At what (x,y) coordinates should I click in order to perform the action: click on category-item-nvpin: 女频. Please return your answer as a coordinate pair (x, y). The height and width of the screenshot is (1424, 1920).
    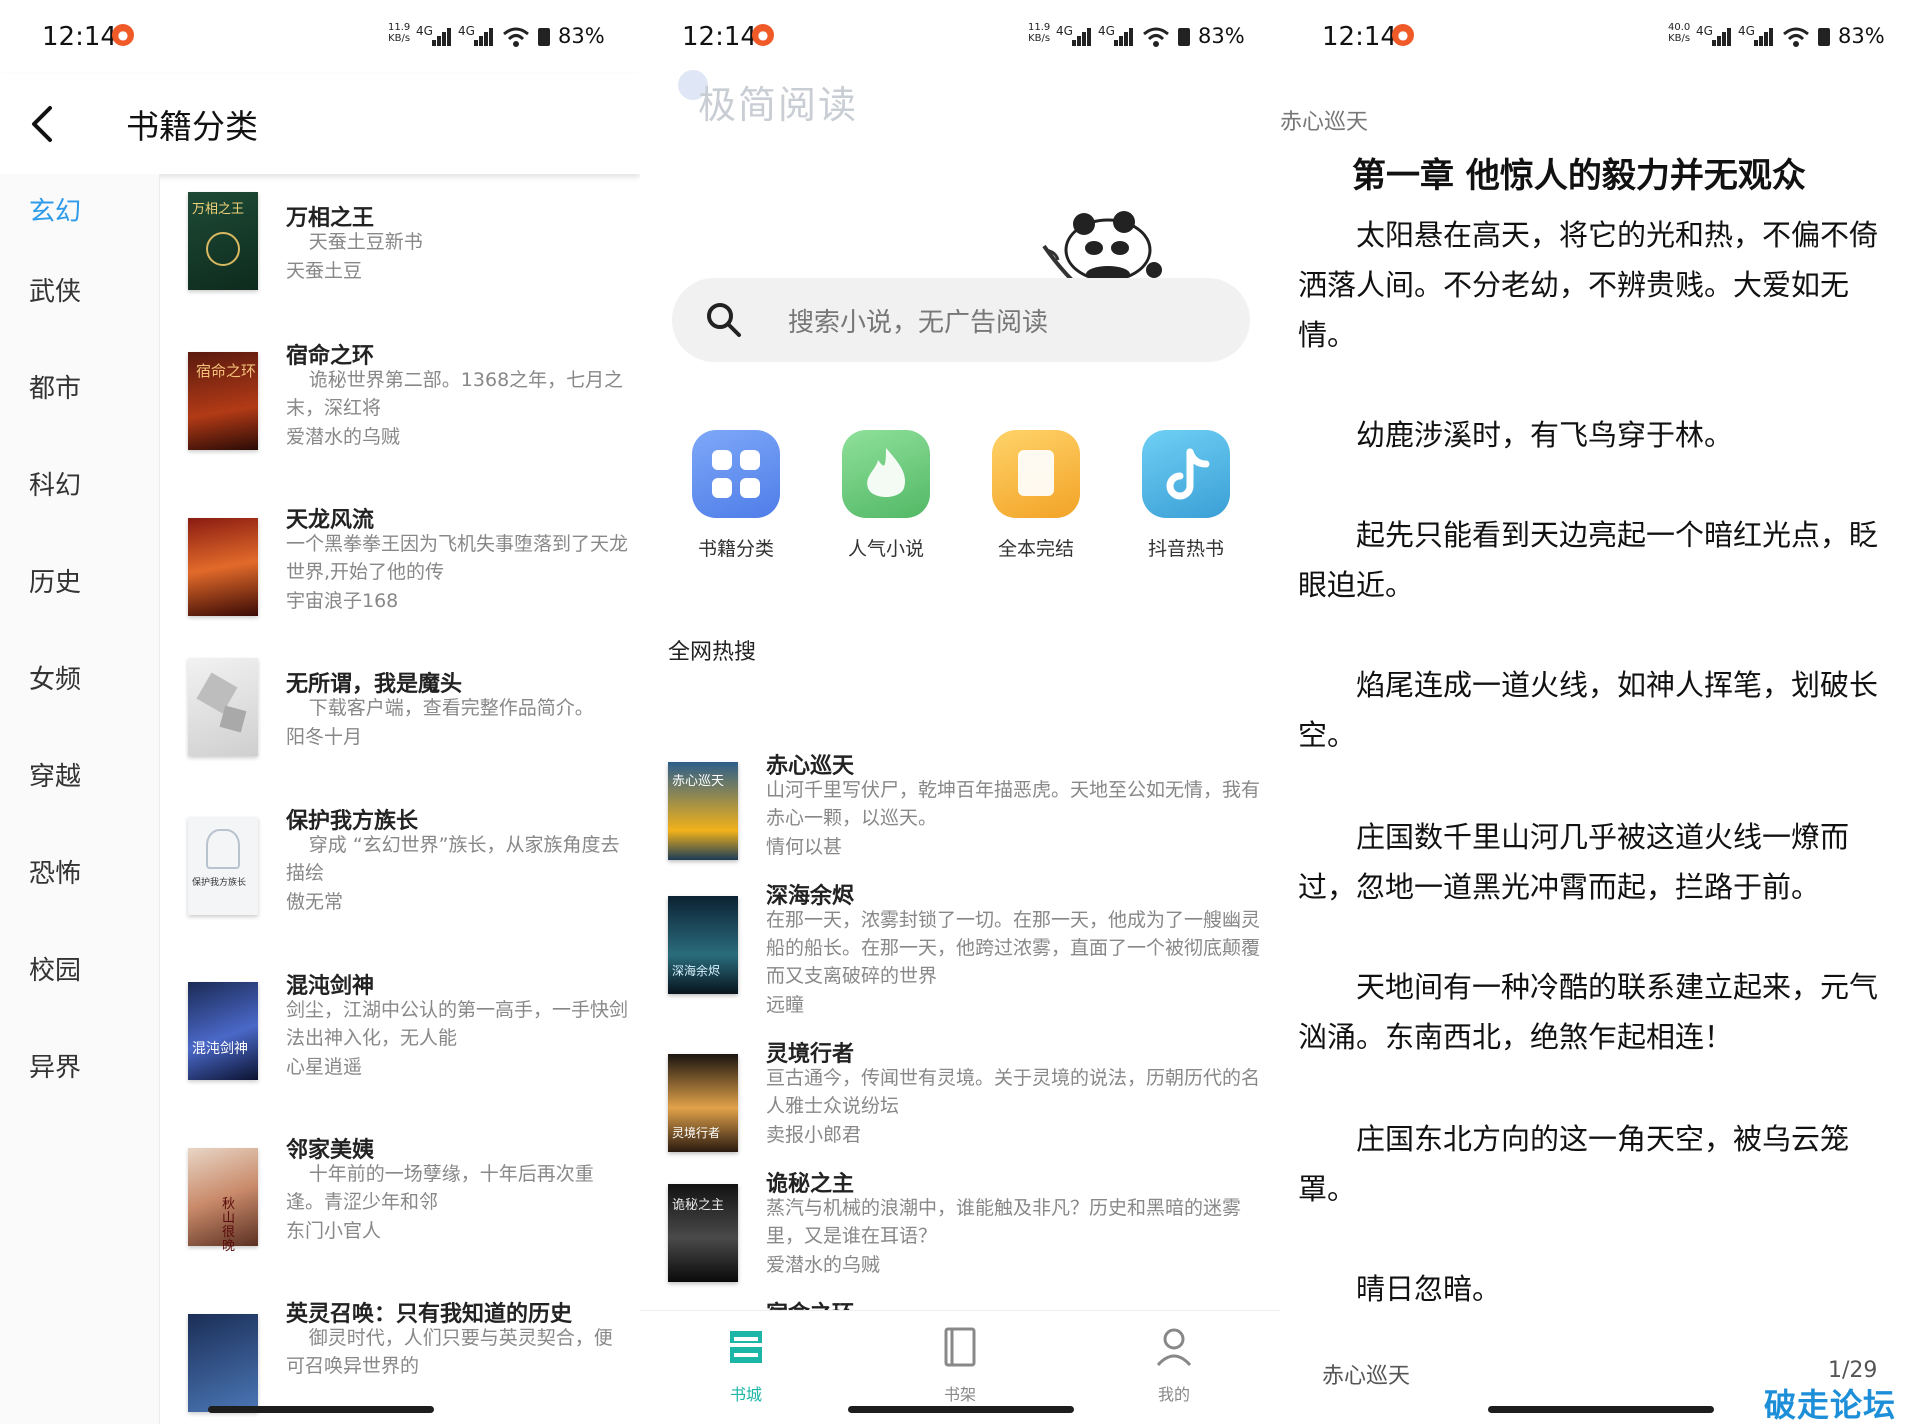
    Looking at the image, I should click on (60, 680).